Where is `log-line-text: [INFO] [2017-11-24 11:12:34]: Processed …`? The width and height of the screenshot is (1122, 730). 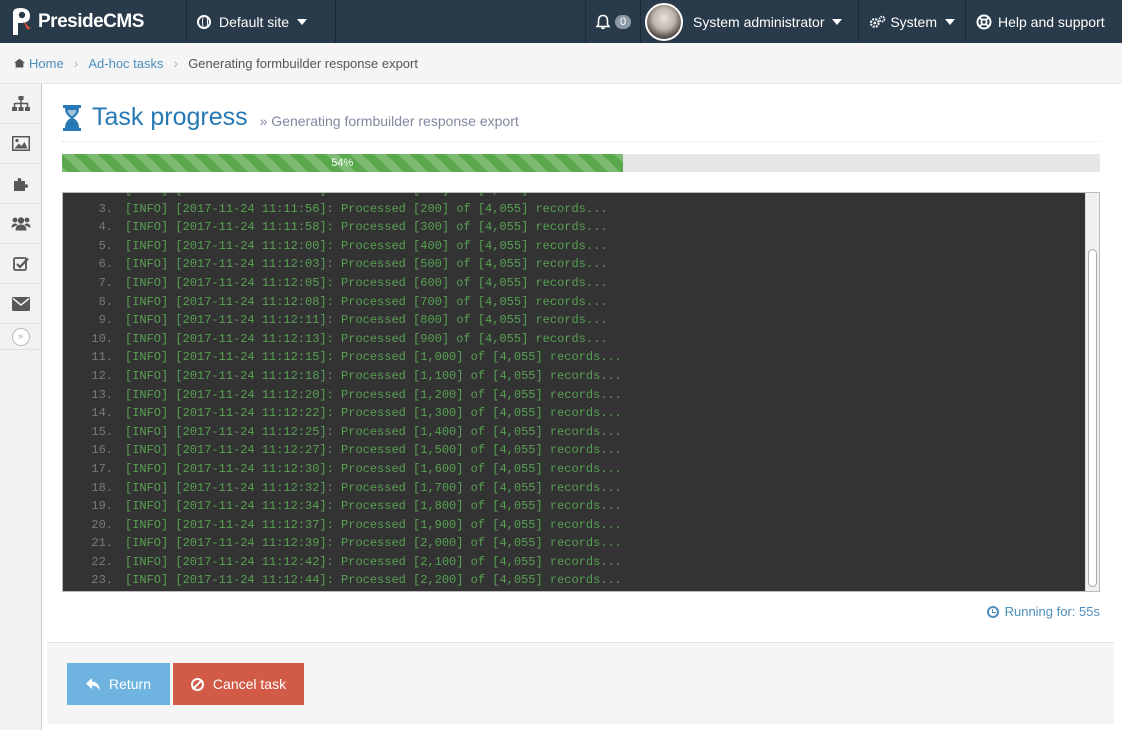 log-line-text: [INFO] [2017-11-24 11:12:34]: Processed … is located at coordinates (373, 506).